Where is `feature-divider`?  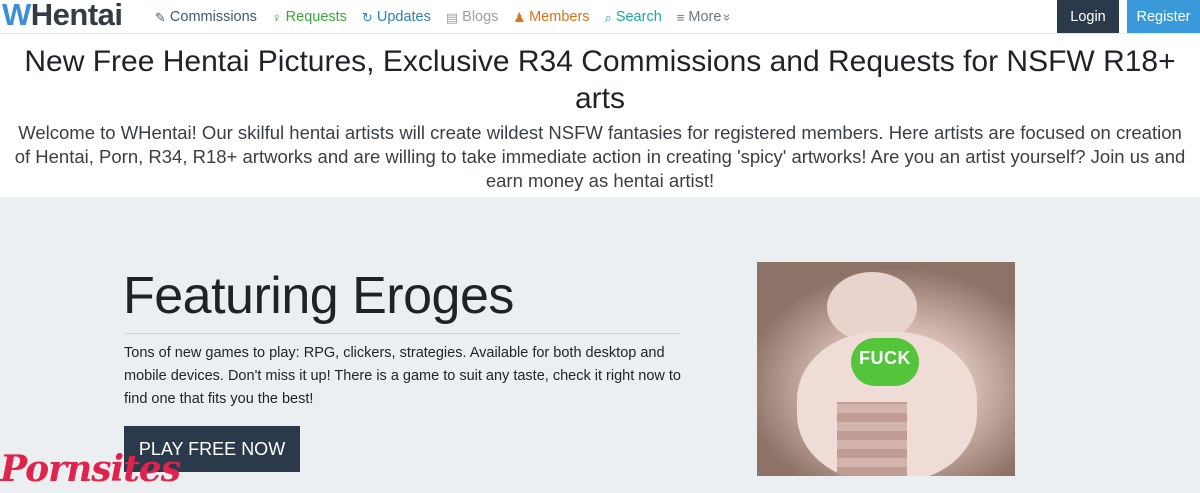
feature-divider is located at coordinates (402, 333).